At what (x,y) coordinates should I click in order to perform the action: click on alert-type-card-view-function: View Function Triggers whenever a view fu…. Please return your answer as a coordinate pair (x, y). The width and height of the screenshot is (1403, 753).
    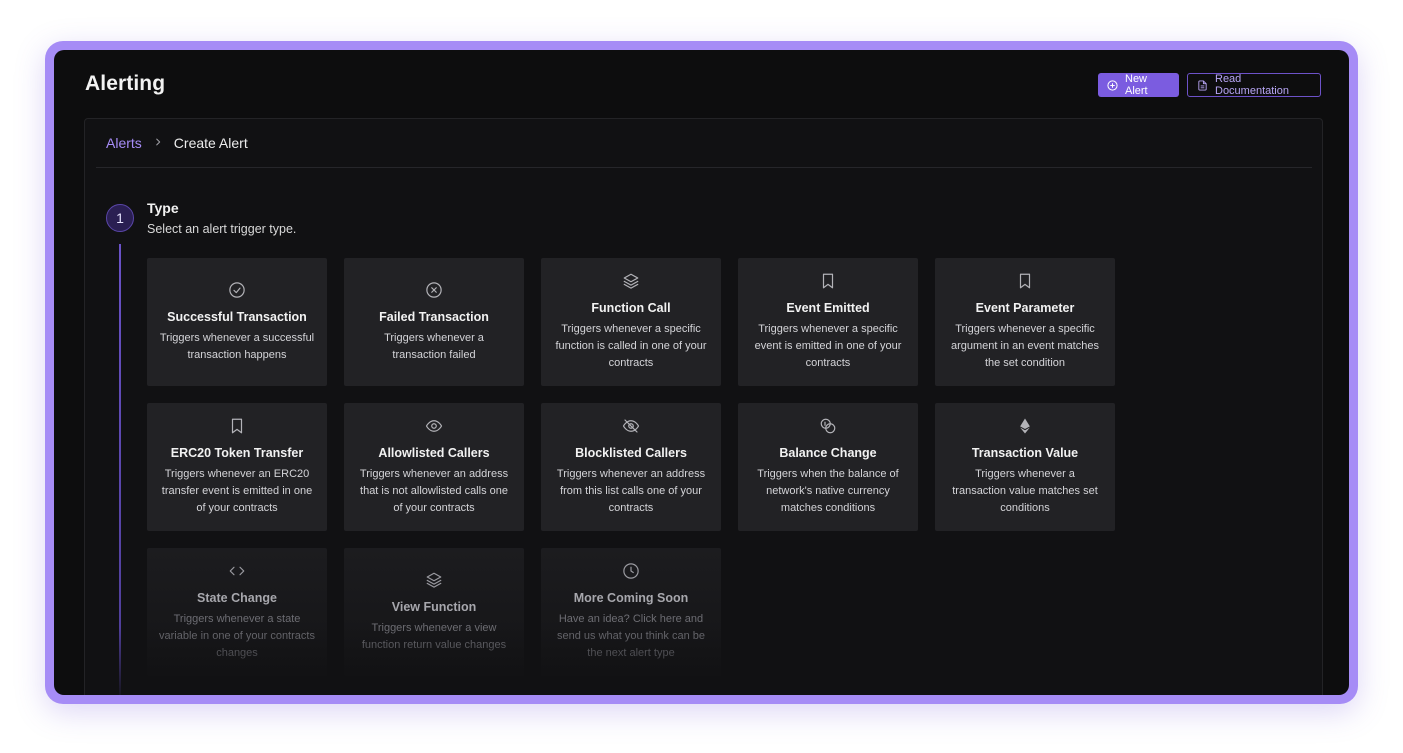
    Looking at the image, I should click on (434, 612).